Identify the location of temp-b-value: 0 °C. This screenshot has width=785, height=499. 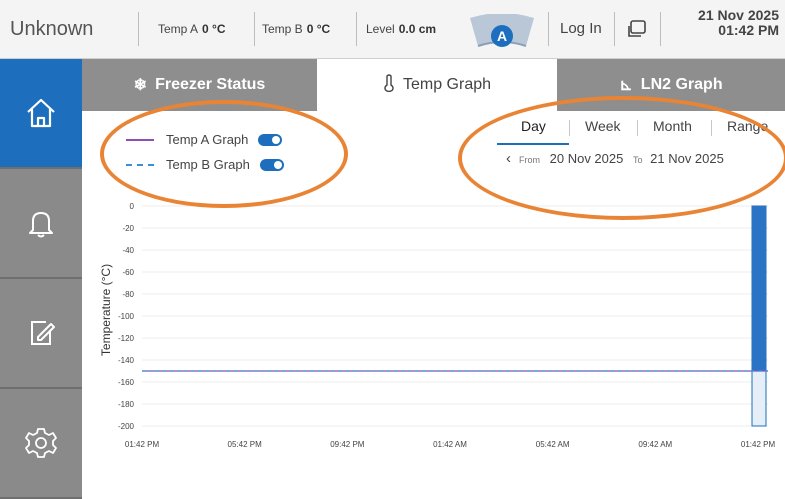
(318, 29).